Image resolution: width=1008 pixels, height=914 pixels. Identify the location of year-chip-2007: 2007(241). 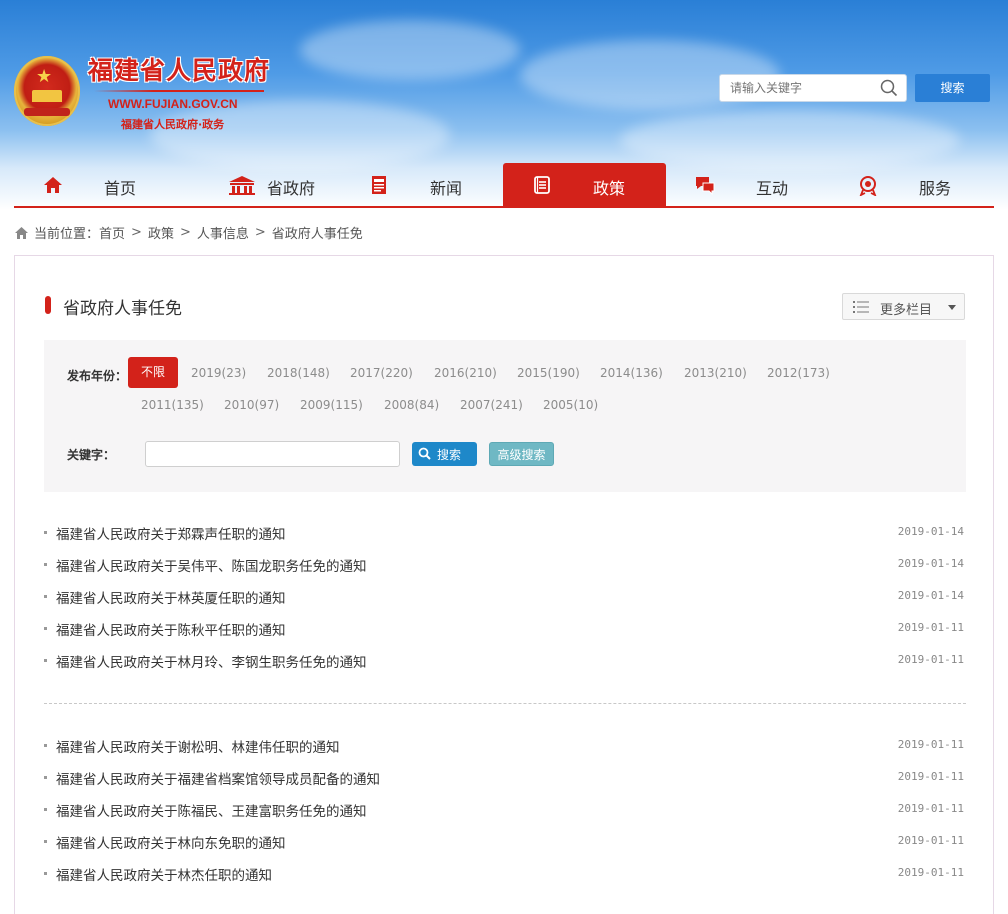
(491, 405).